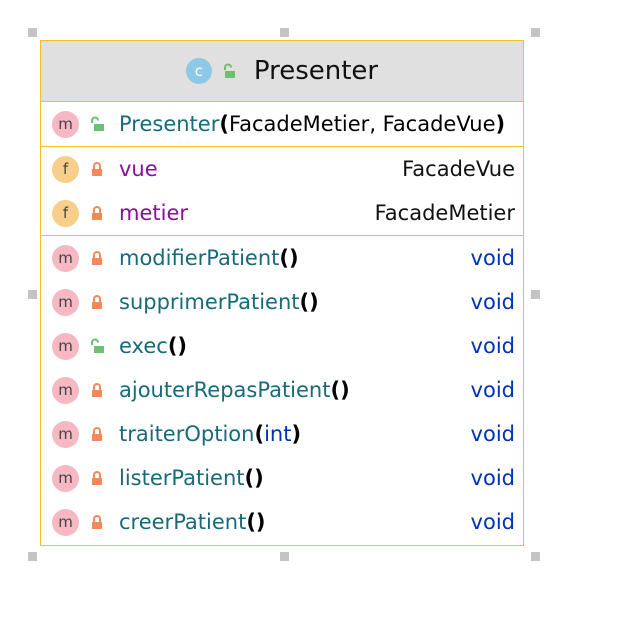  I want to click on method-close-paren: ), so click(296, 434).